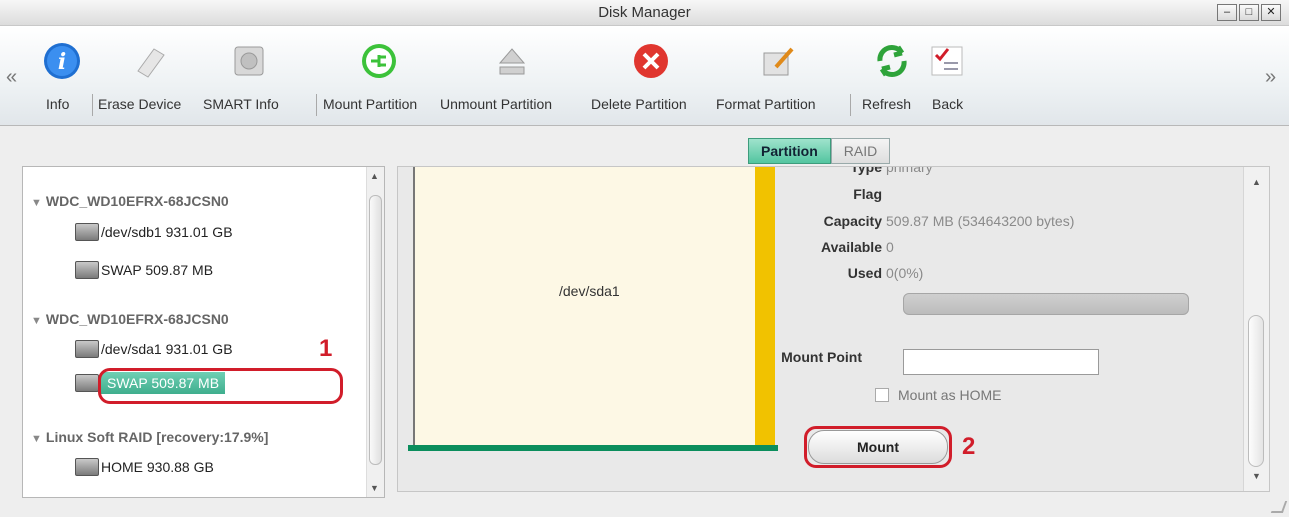 The height and width of the screenshot is (517, 1289). I want to click on window-controls: – □ ✕, so click(1249, 12).